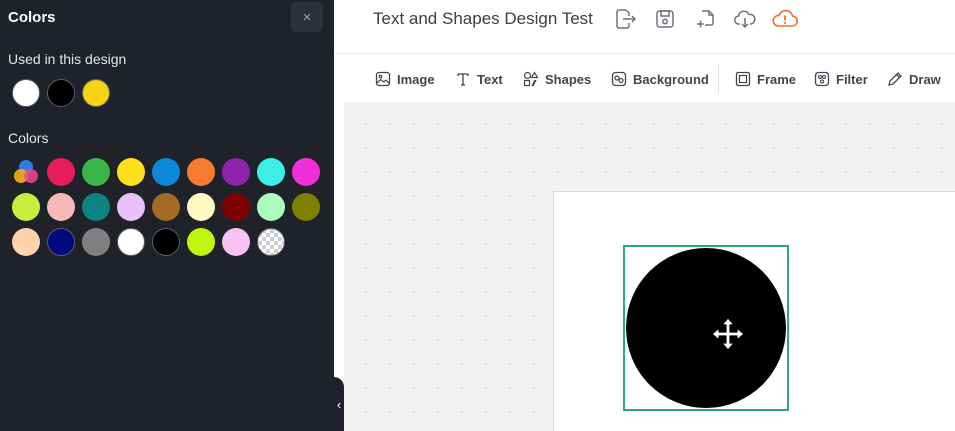 The width and height of the screenshot is (955, 431). Describe the element at coordinates (32, 17) in the screenshot. I see `panel-title: Colors` at that location.